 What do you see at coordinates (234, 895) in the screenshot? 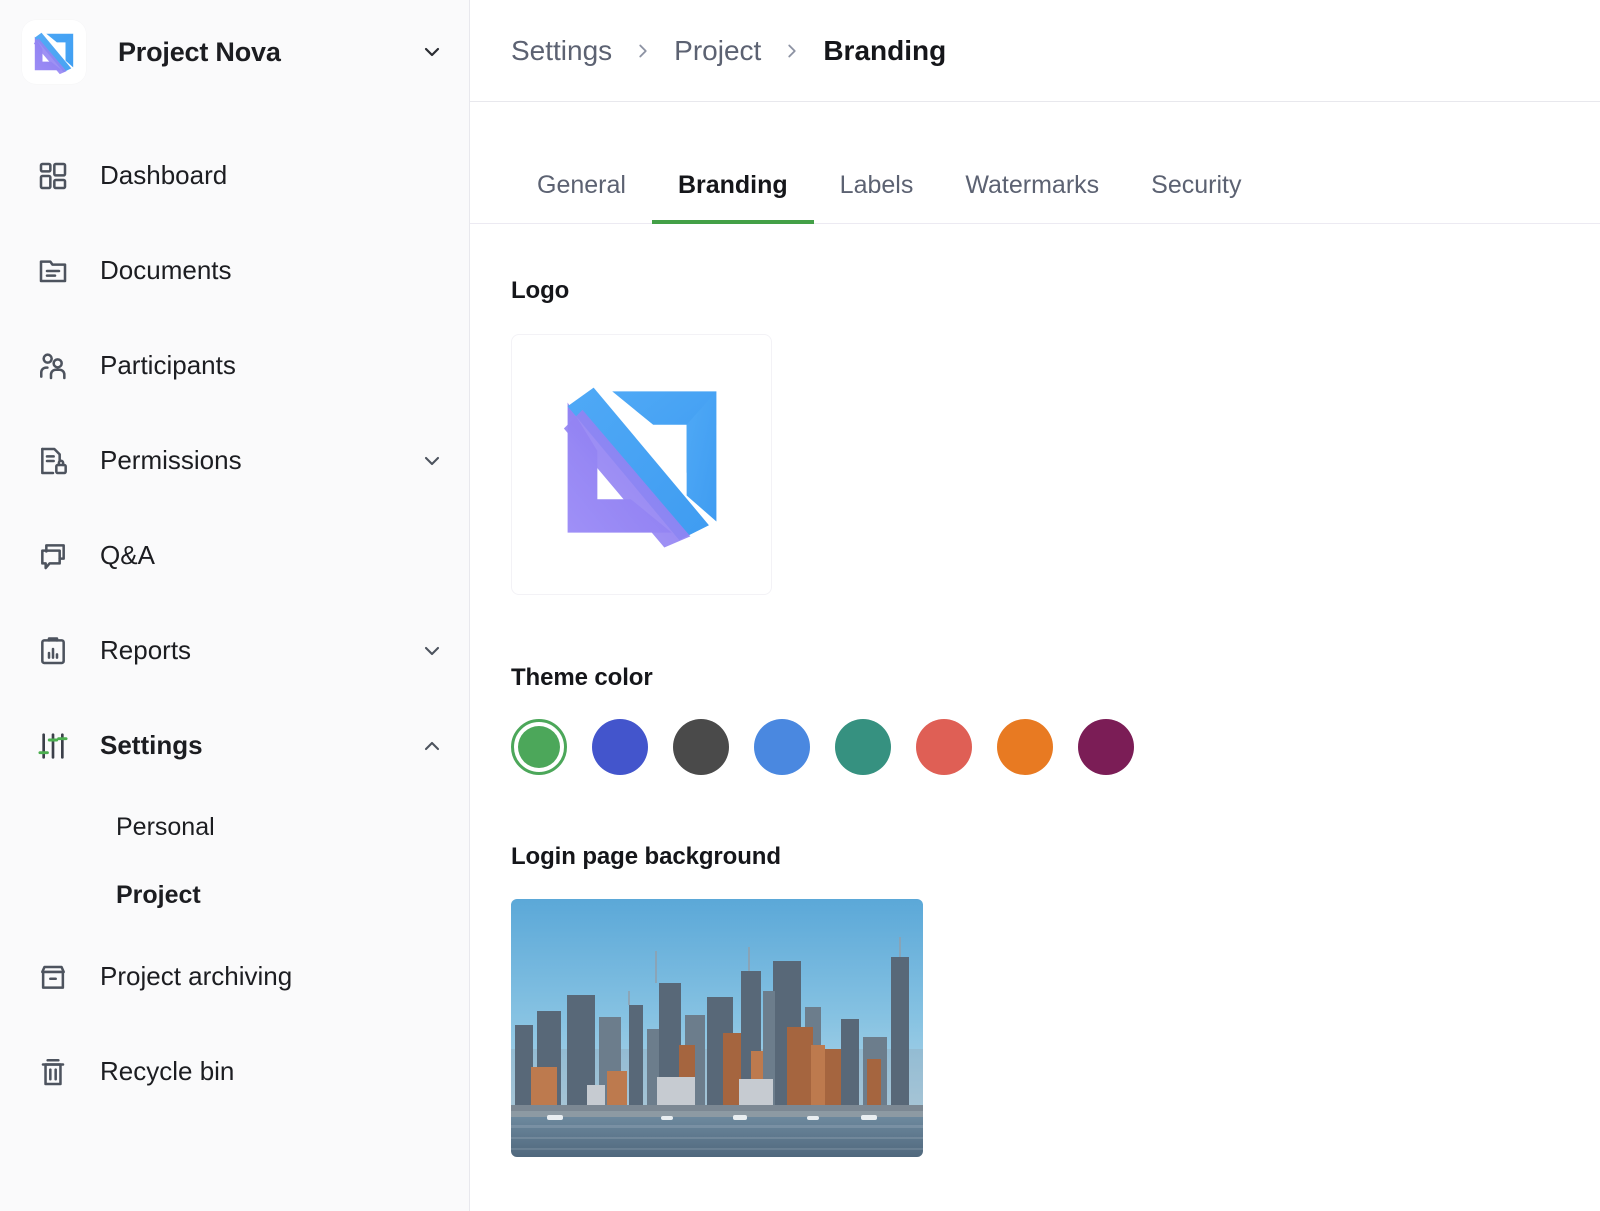
I see `sidebar-subitem-project: Project` at bounding box center [234, 895].